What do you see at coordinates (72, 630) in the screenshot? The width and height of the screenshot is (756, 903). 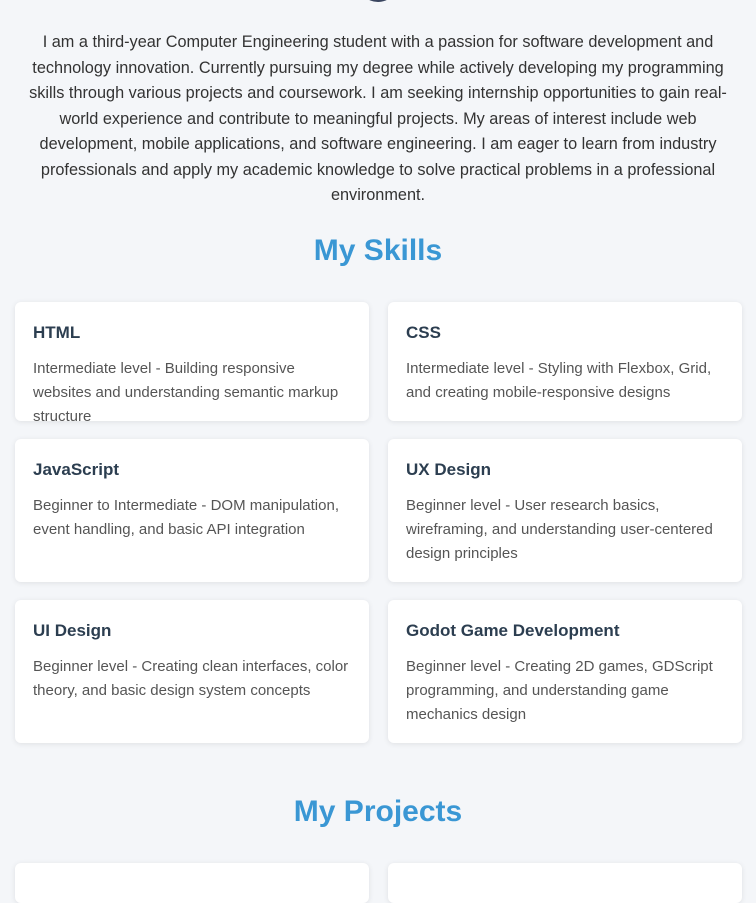 I see `skill-name: UI Design` at bounding box center [72, 630].